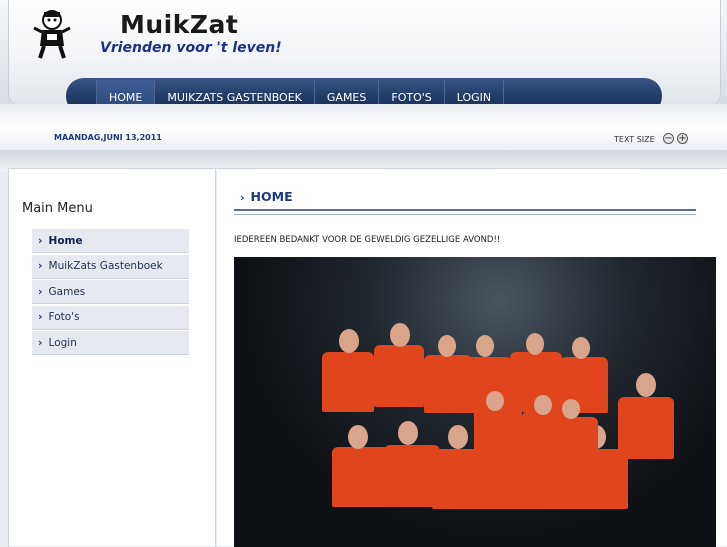 This screenshot has width=727, height=547. Describe the element at coordinates (179, 24) in the screenshot. I see `site-title: MuikZat` at that location.